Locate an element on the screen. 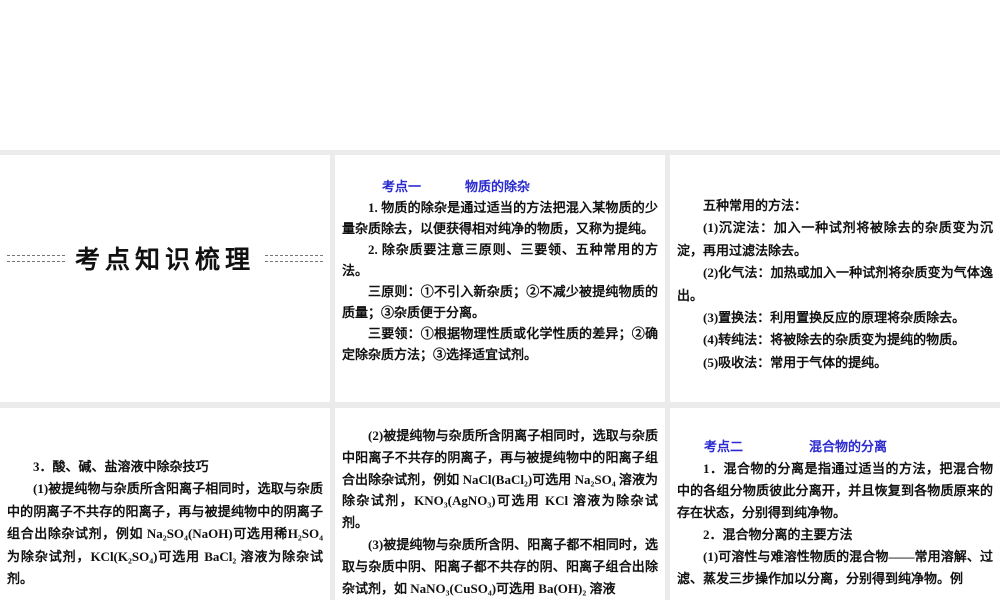  topic-label: 混合物的分离 is located at coordinates (848, 446).